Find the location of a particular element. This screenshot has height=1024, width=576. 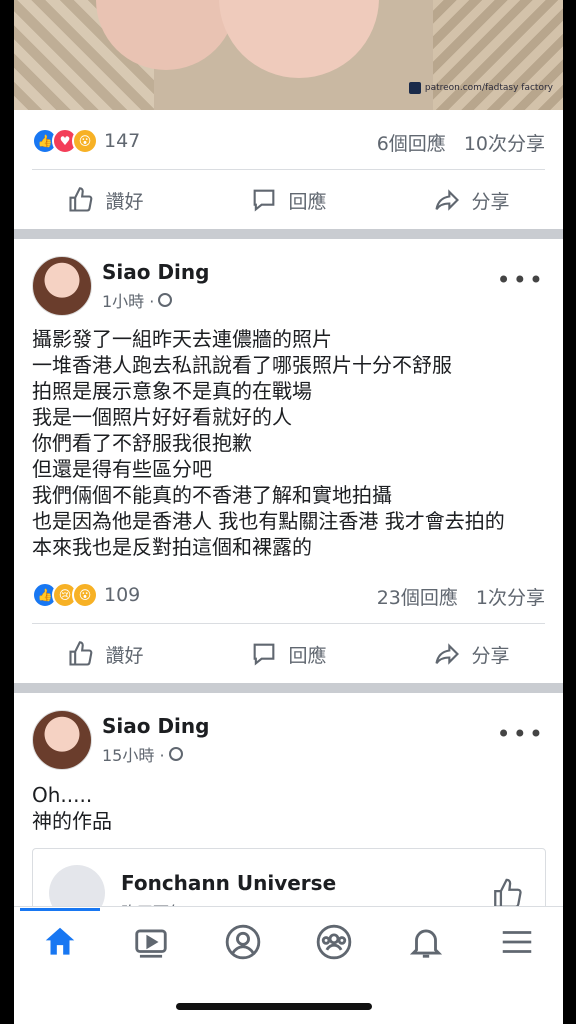

notifications-icon is located at coordinates (425, 943).